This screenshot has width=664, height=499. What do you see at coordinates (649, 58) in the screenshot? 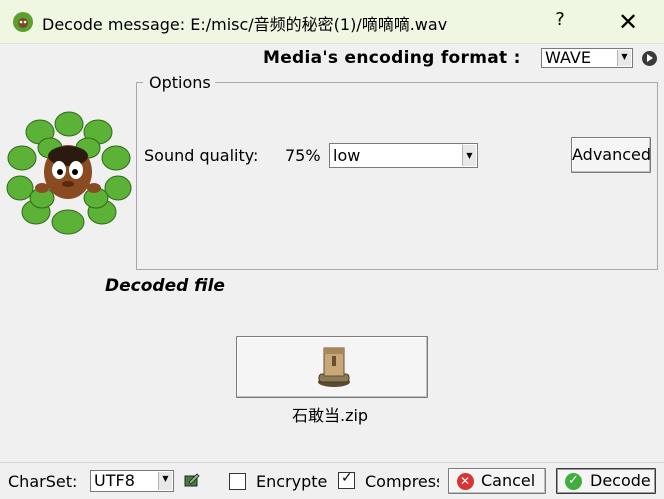
I see `play-icon` at bounding box center [649, 58].